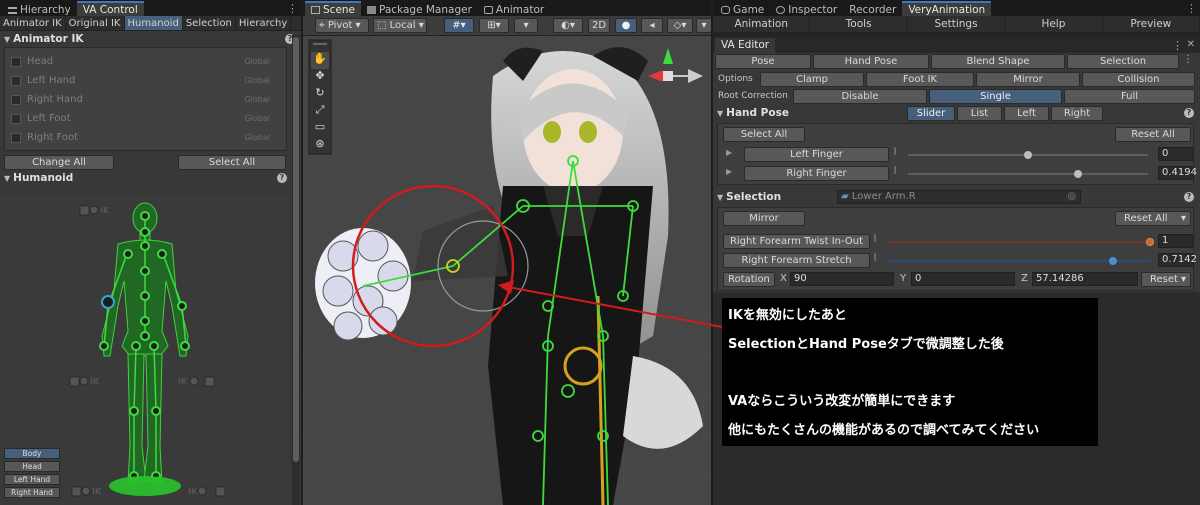  I want to click on menu-animation: Animation, so click(762, 24).